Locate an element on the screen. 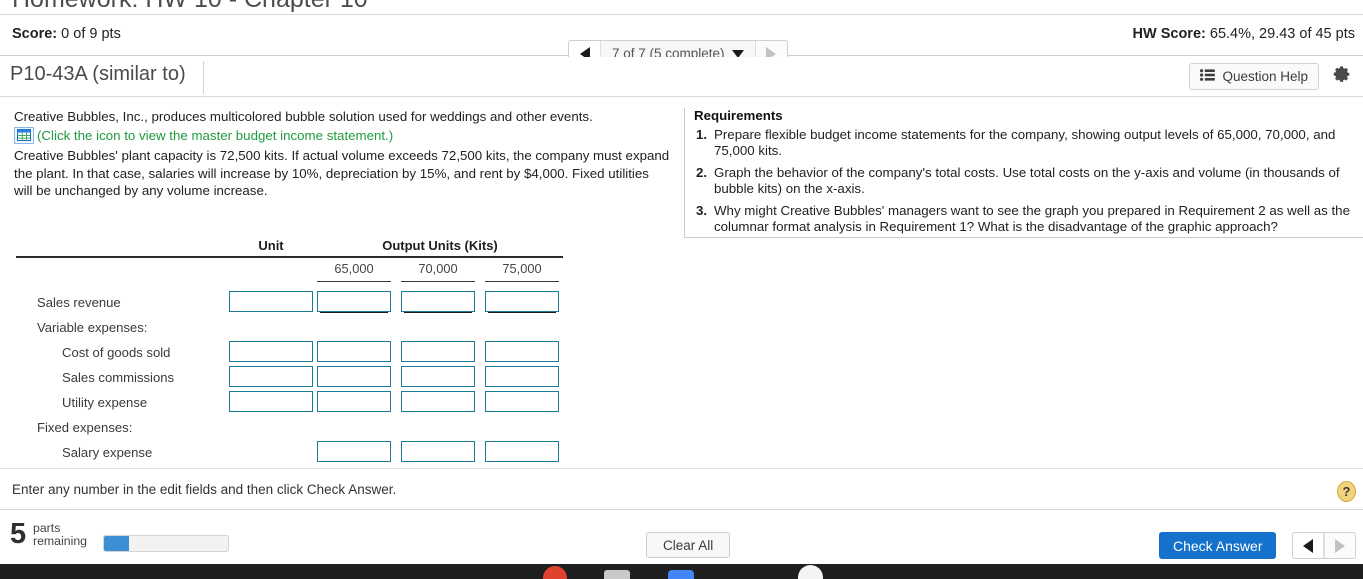  footer-prev-button is located at coordinates (1308, 545).